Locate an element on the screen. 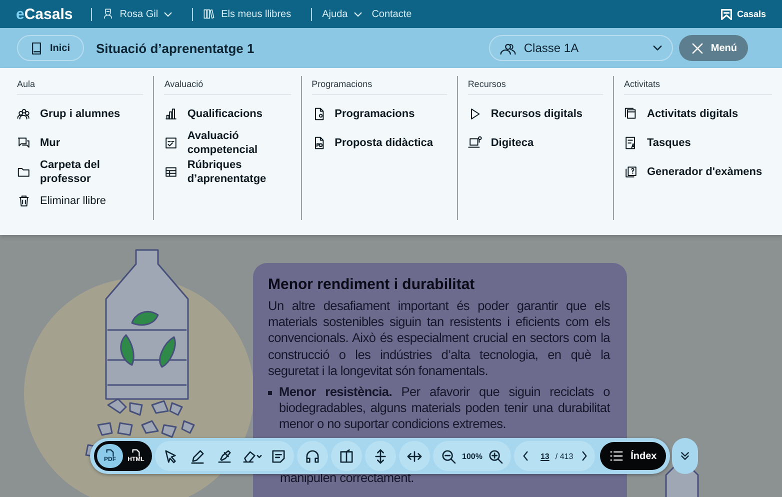 The height and width of the screenshot is (497, 782). page-total: / 413 is located at coordinates (564, 456).